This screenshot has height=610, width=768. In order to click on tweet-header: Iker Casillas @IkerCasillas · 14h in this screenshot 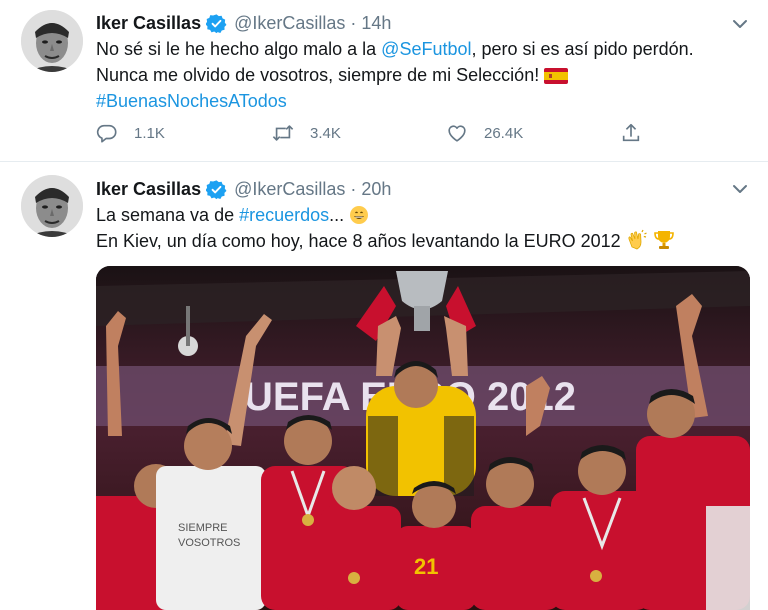, I will do `click(243, 23)`.